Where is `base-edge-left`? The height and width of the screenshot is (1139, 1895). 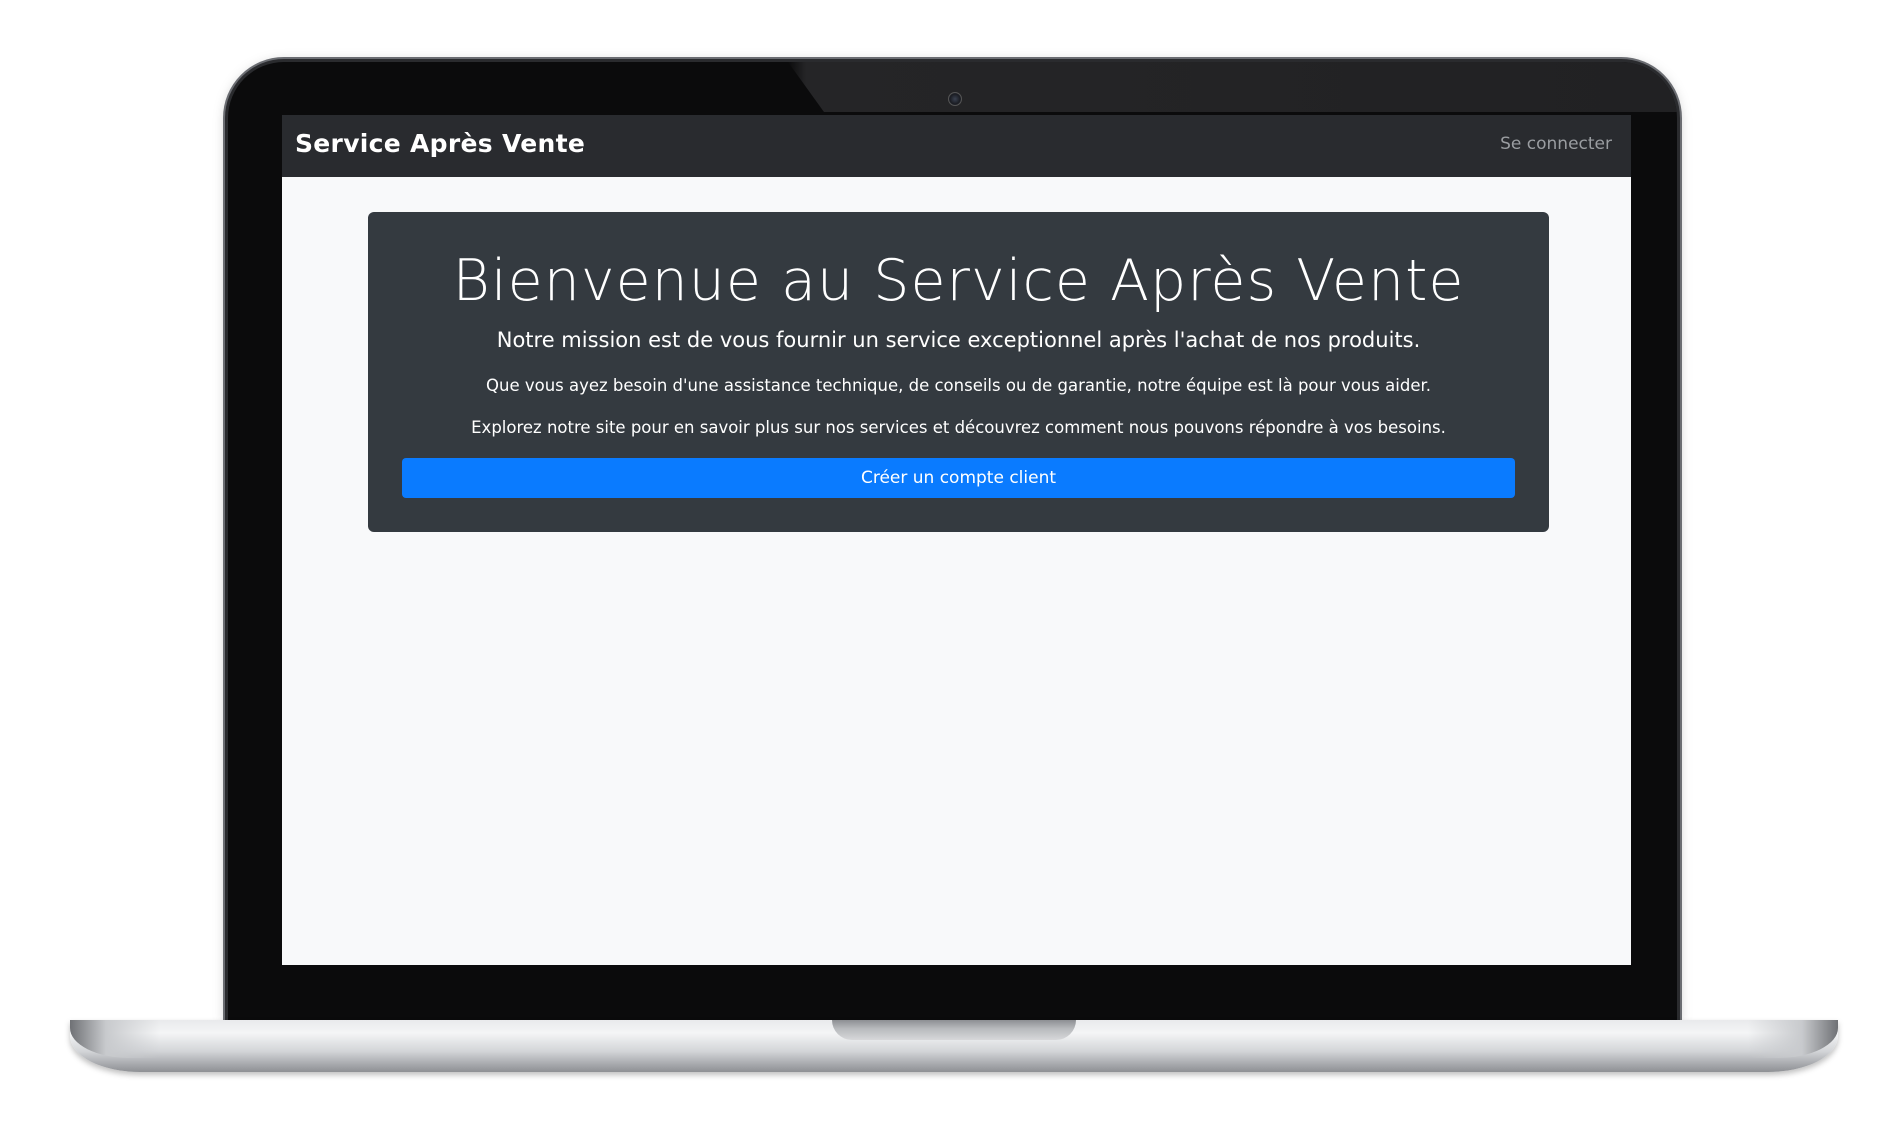
base-edge-left is located at coordinates (115, 1039).